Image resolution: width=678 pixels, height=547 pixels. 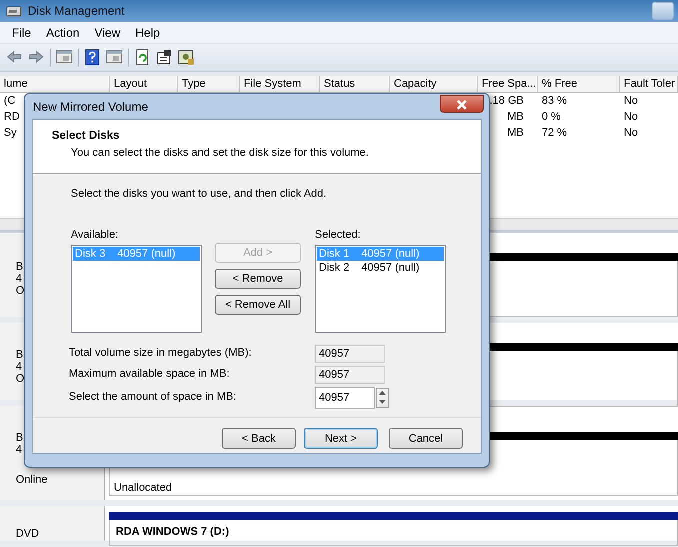 What do you see at coordinates (554, 133) in the screenshot?
I see `table-cell-text: 72 %` at bounding box center [554, 133].